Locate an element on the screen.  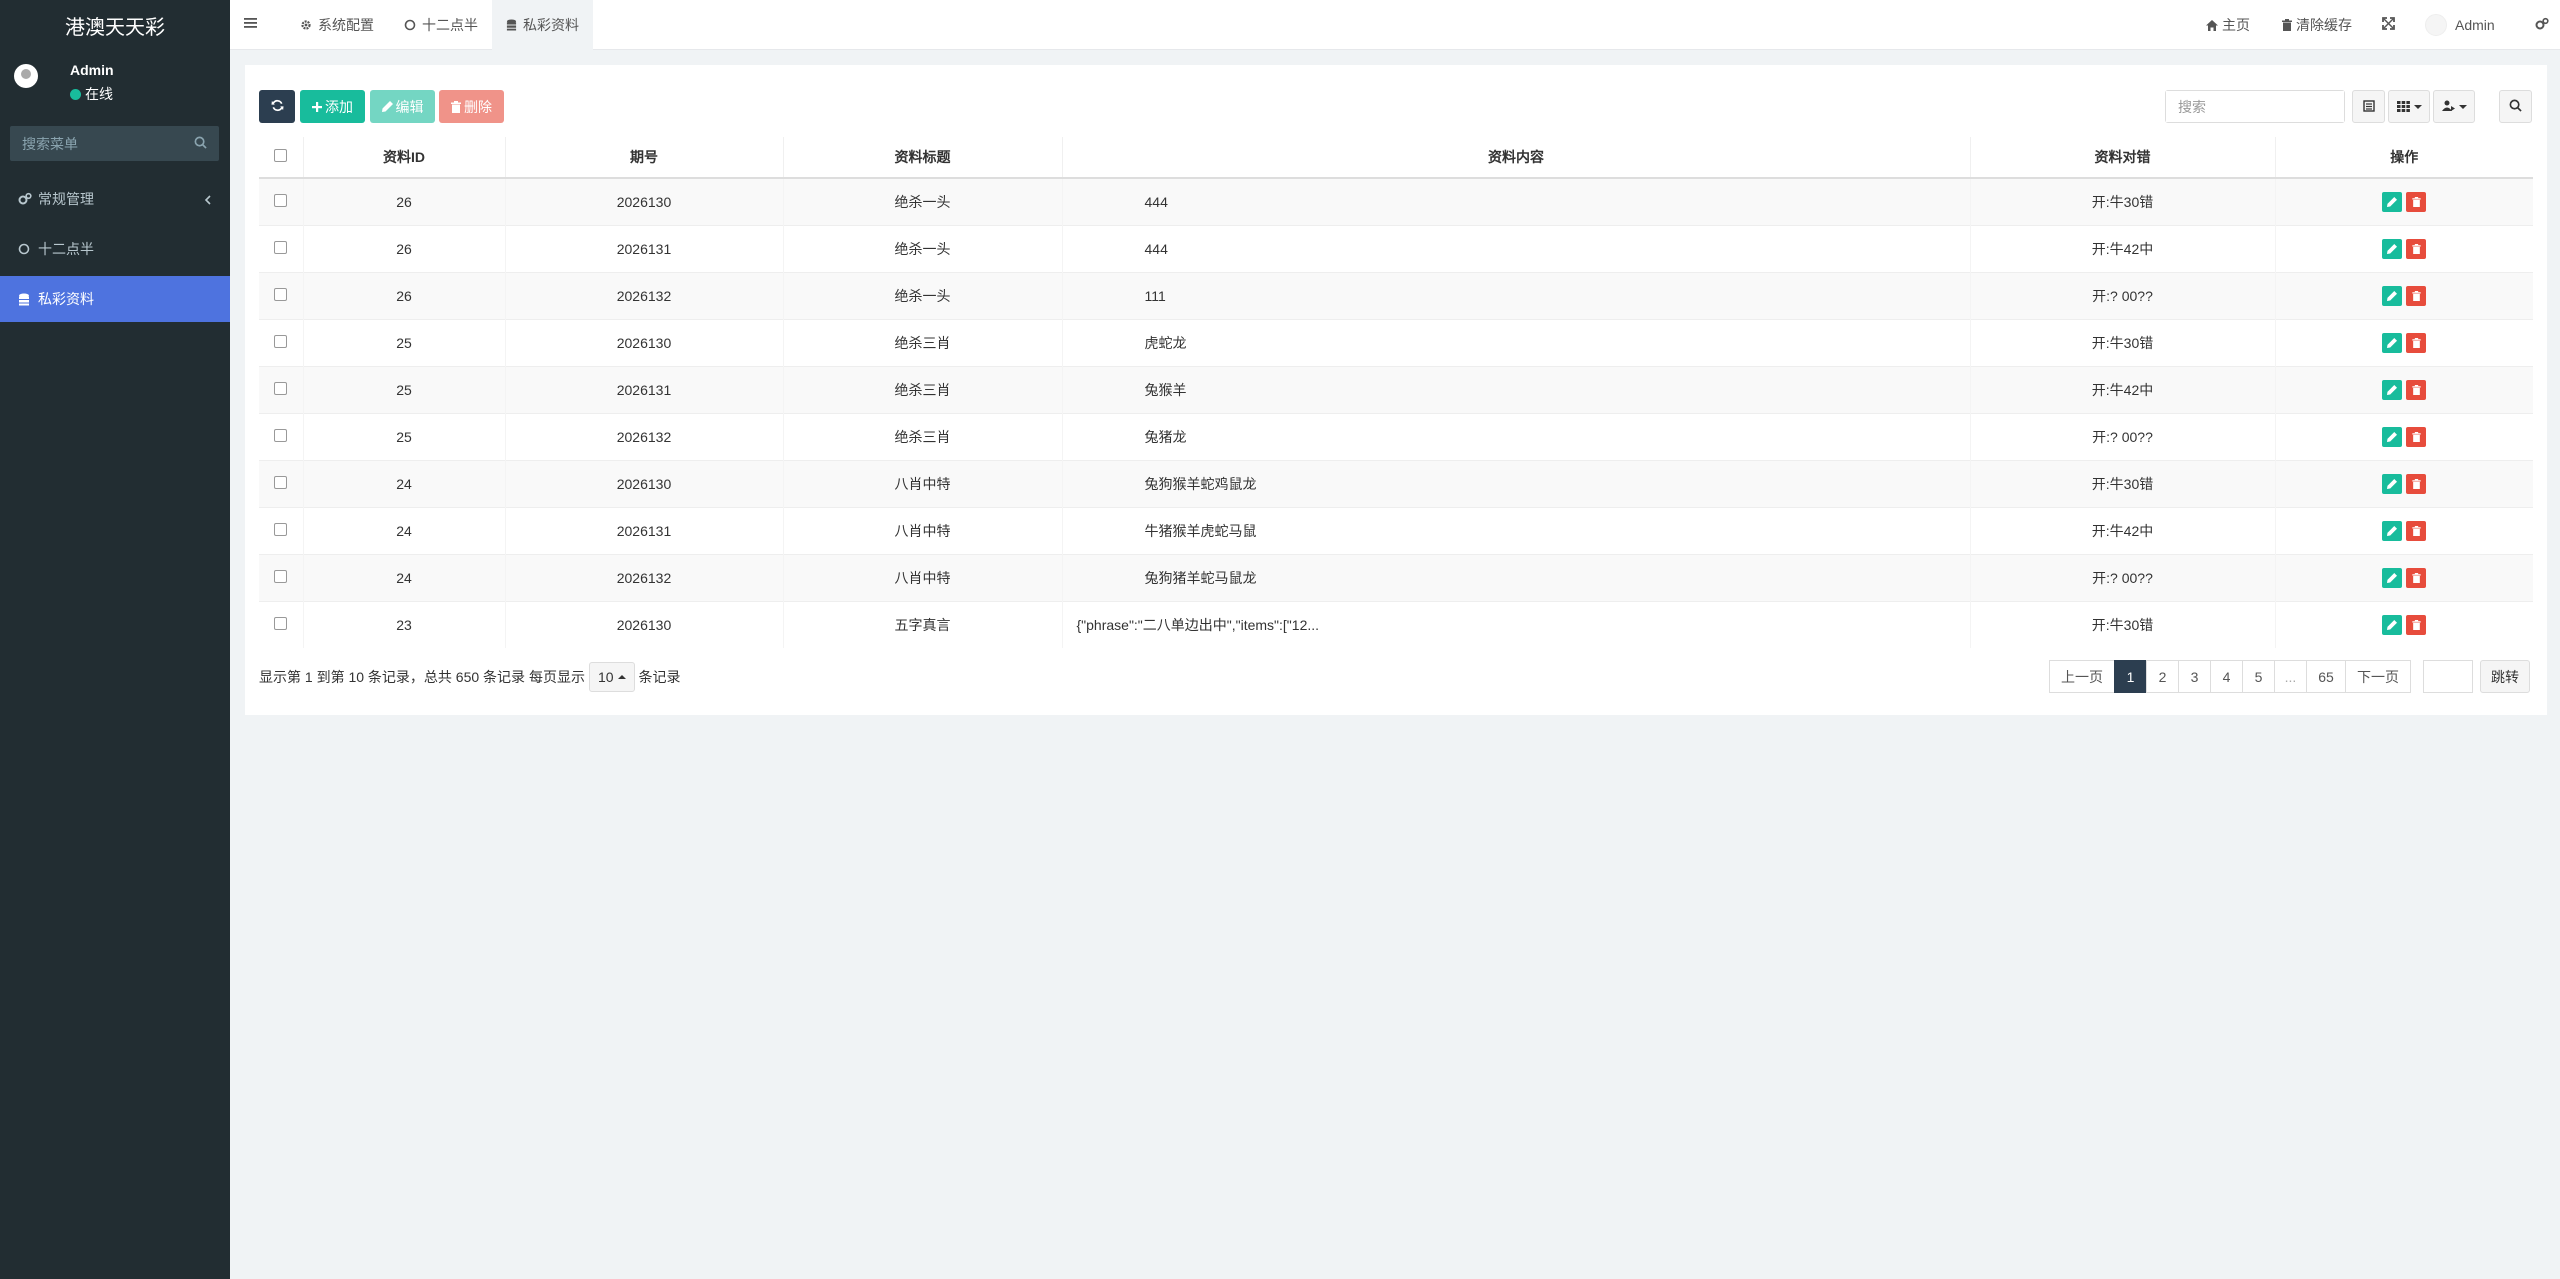
clear-cache-link: 清除缓存 is located at coordinates (2317, 25).